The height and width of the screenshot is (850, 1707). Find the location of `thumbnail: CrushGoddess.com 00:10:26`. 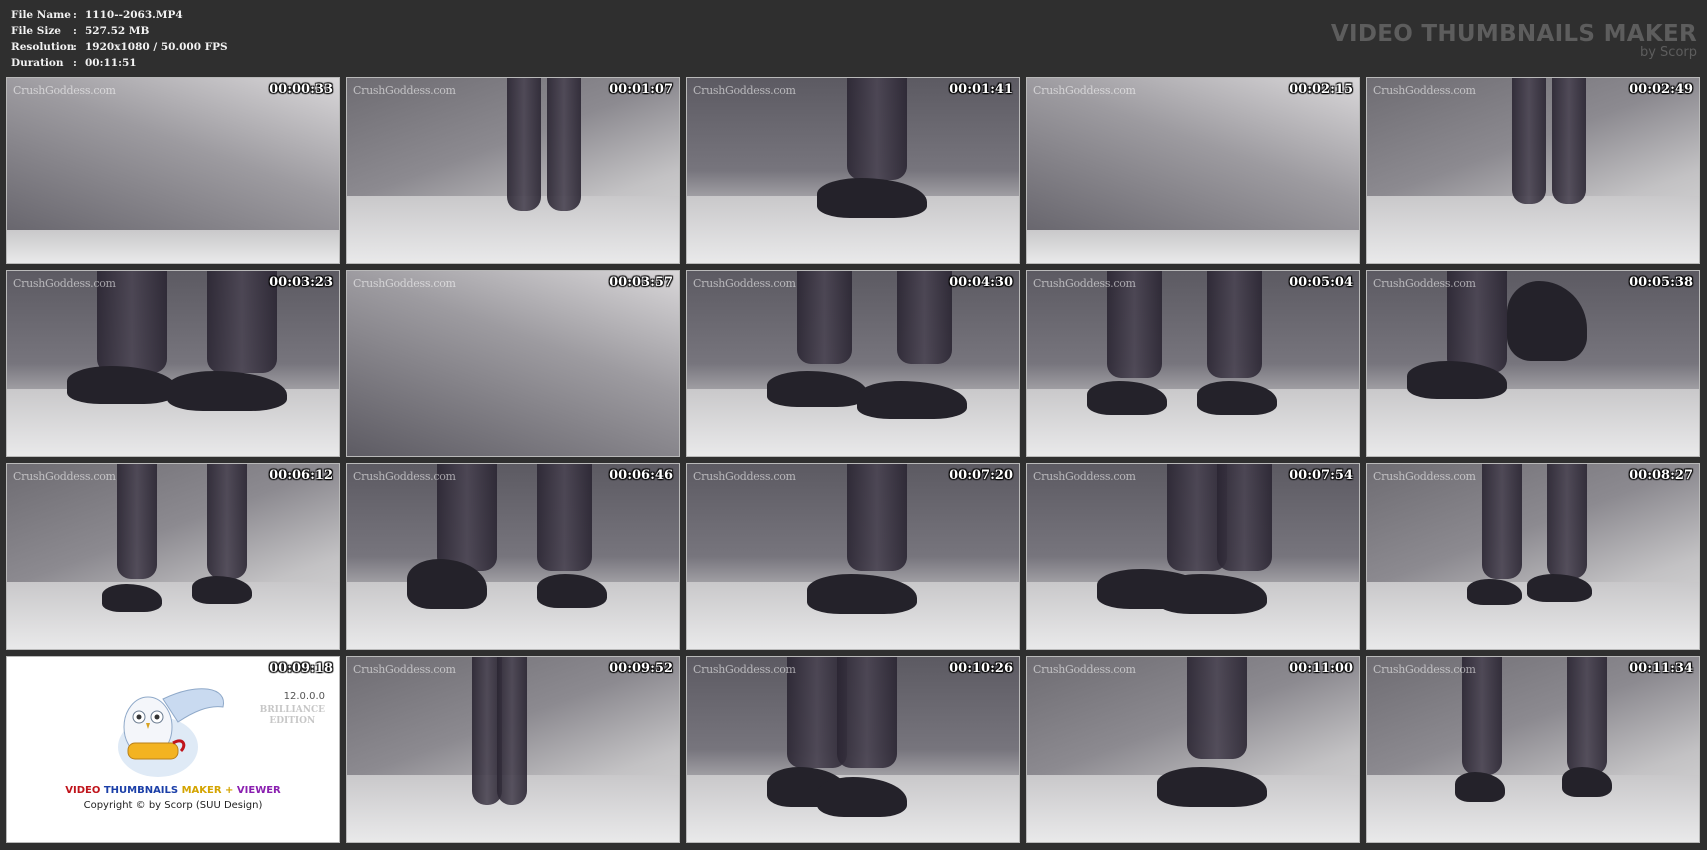

thumbnail: CrushGoddess.com 00:10:26 is located at coordinates (853, 749).